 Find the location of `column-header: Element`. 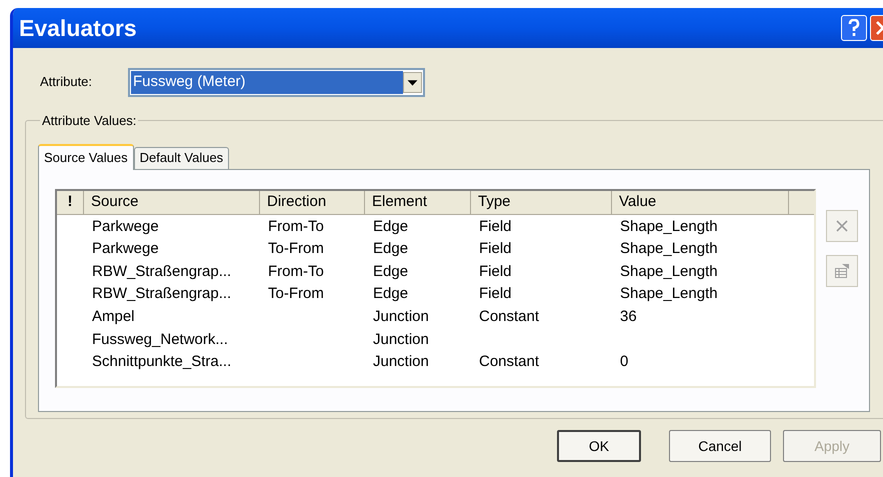

column-header: Element is located at coordinates (418, 202).